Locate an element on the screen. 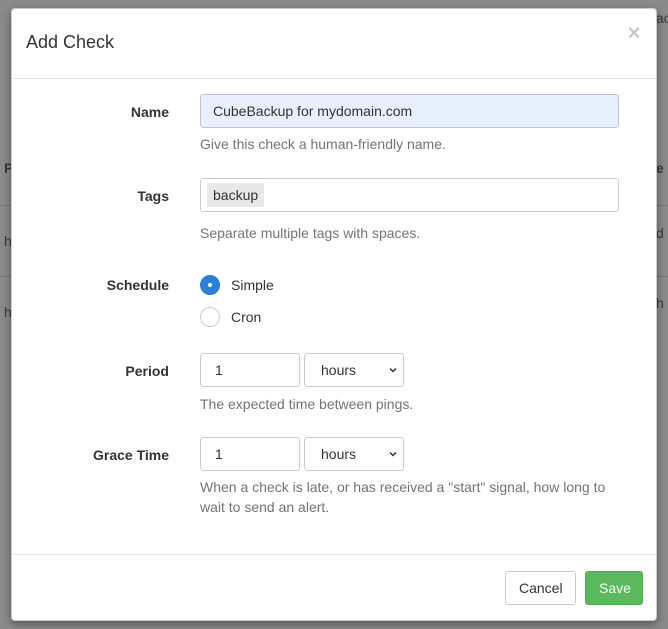  name-label: Name is located at coordinates (149, 112).